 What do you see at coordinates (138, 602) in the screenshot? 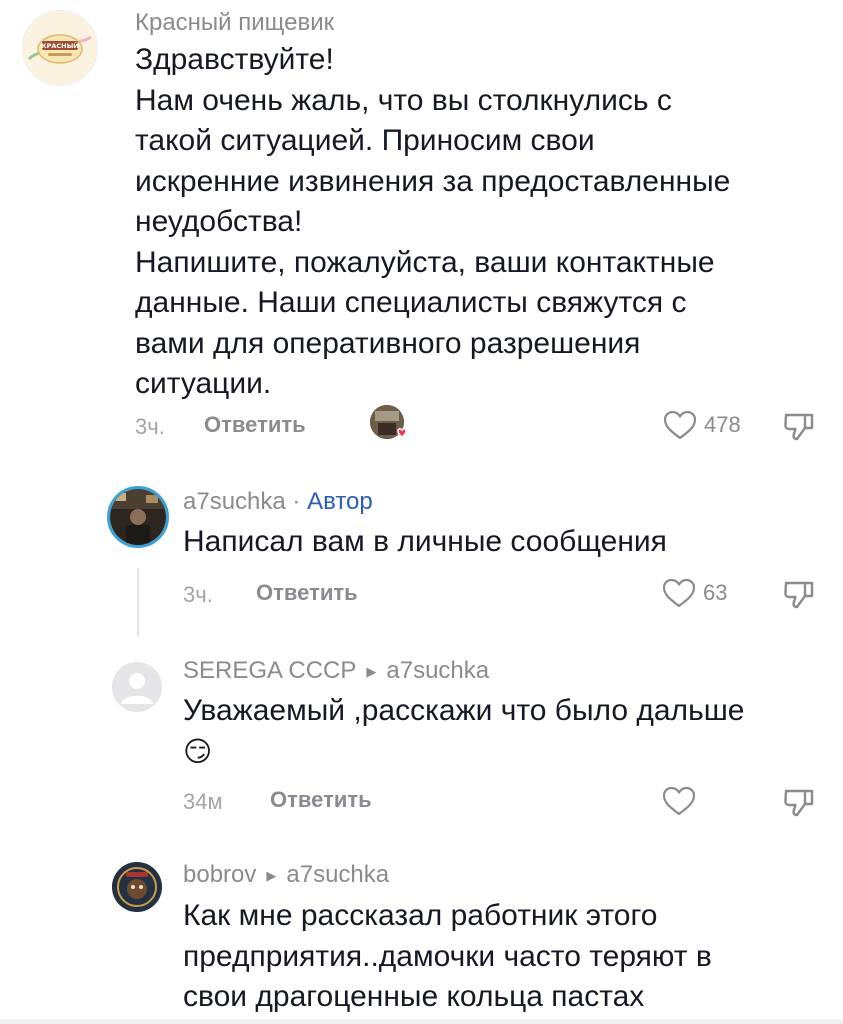
I see `thread-line` at bounding box center [138, 602].